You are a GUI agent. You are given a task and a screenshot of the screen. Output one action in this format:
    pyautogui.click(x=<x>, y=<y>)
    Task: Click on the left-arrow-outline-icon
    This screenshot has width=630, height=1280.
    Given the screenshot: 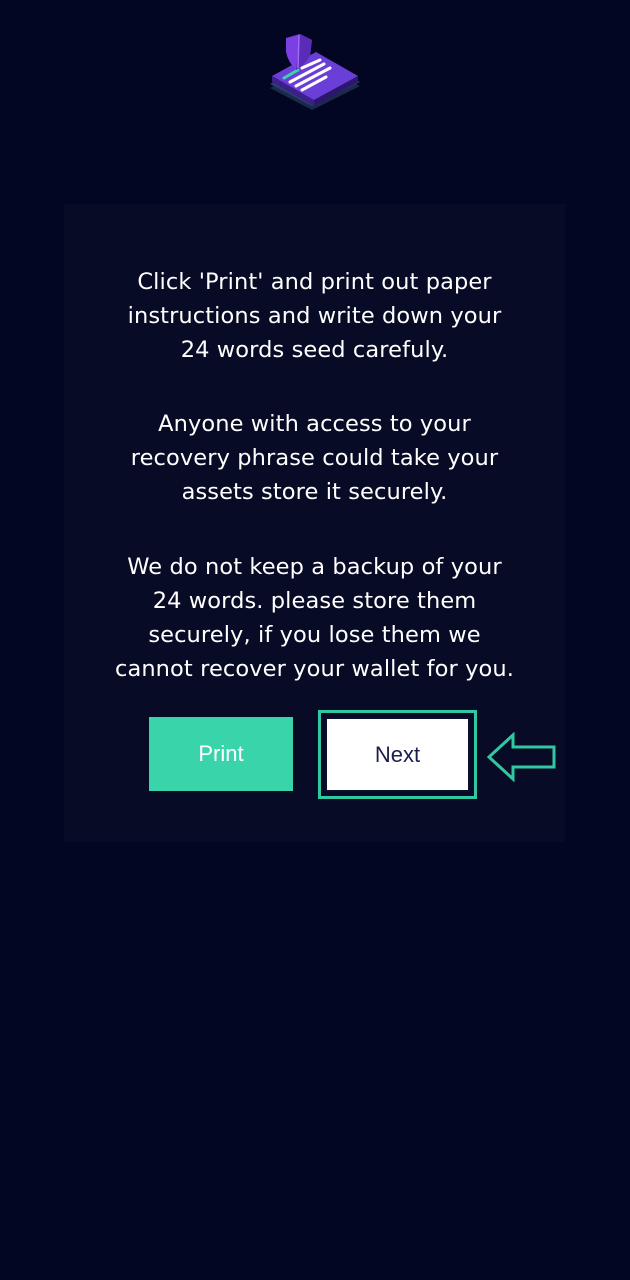 What is the action you would take?
    pyautogui.click(x=521, y=757)
    